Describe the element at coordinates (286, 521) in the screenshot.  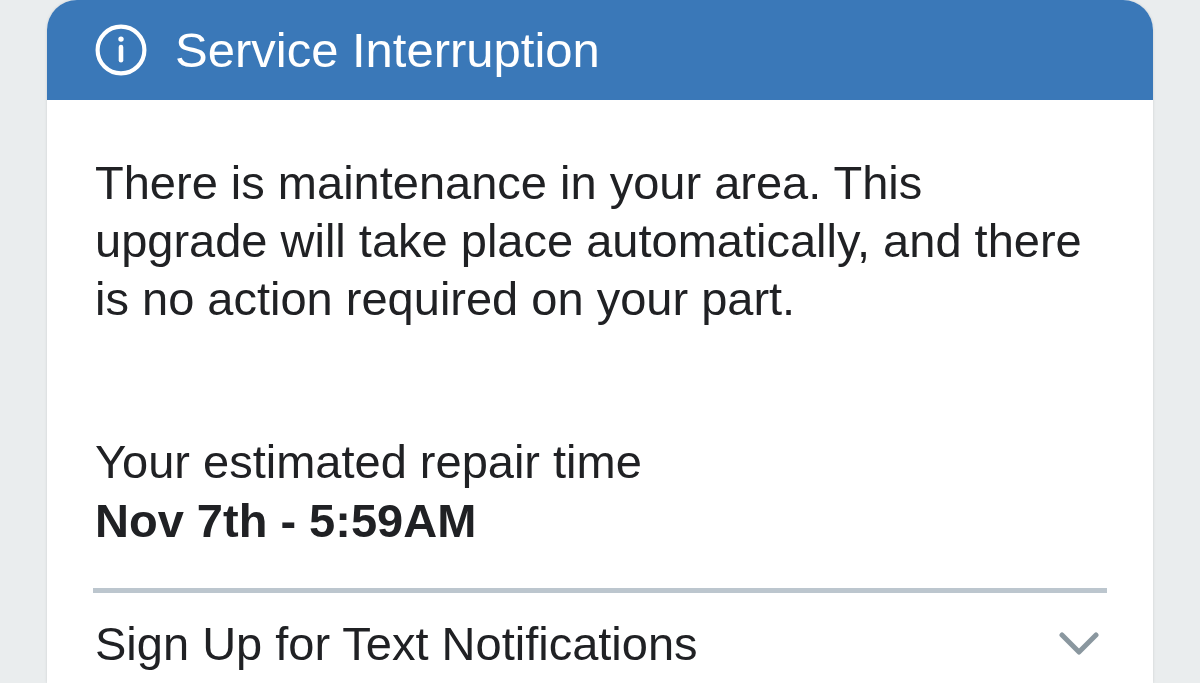
I see `estimate-value: Nov 7th - 5:59AM` at that location.